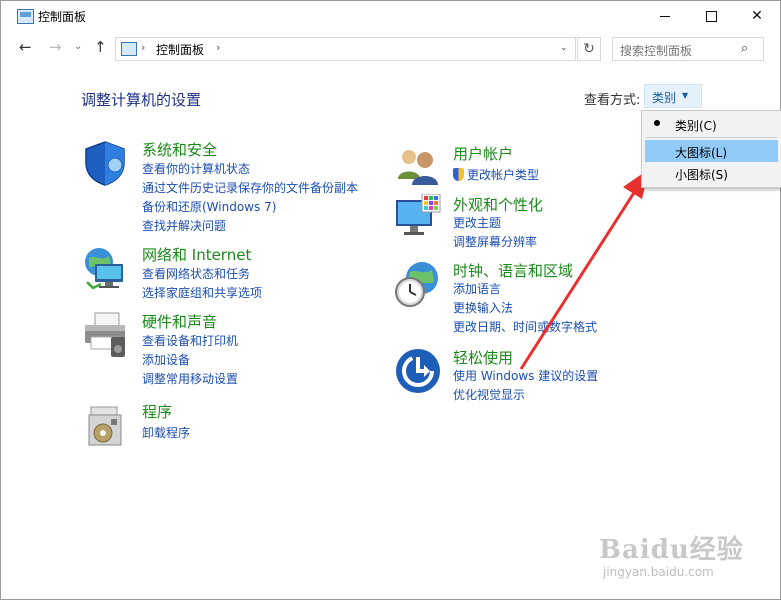 The width and height of the screenshot is (781, 600). Describe the element at coordinates (657, 123) in the screenshot. I see `selected-bullet-icon` at that location.